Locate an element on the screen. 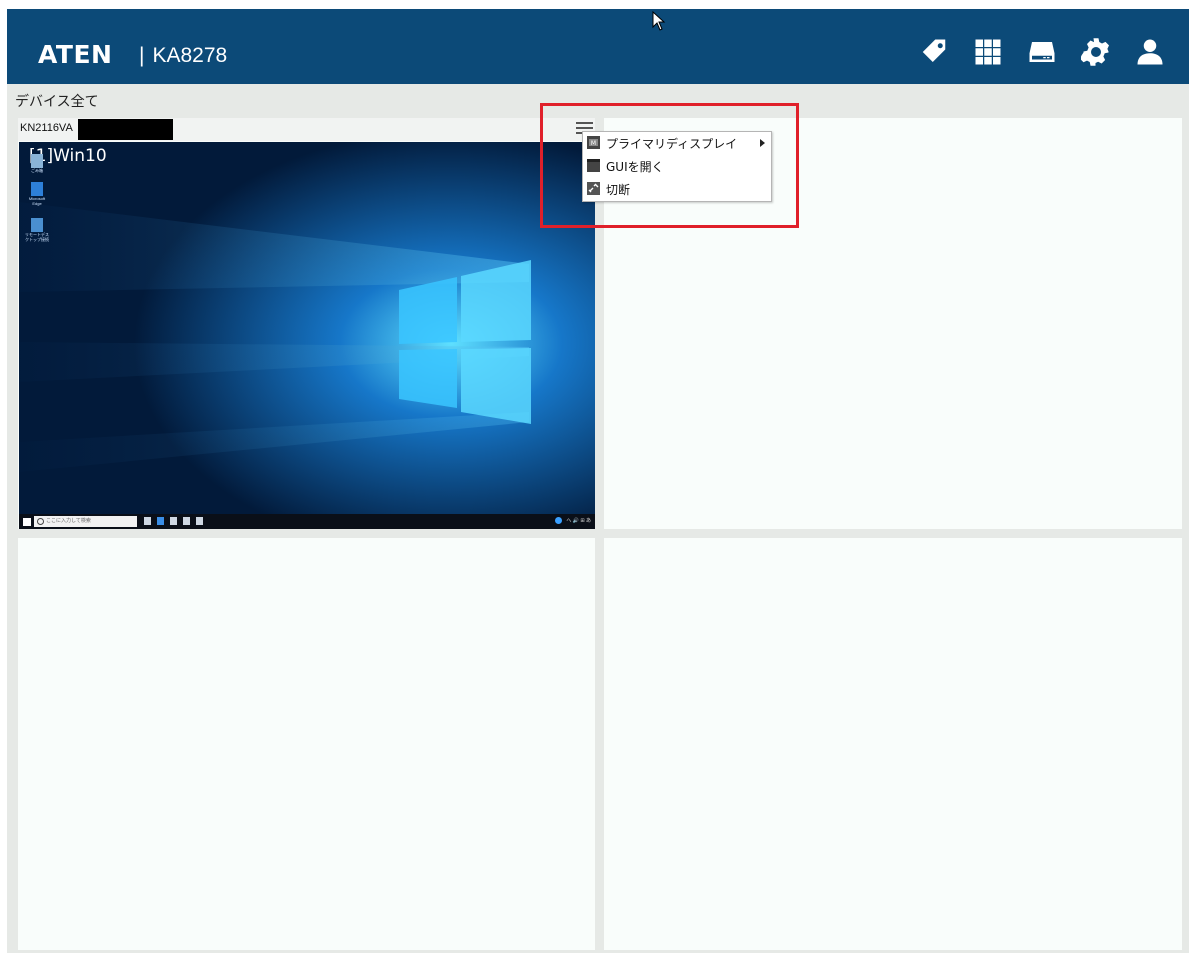 The width and height of the screenshot is (1192, 953). top-navbar: ATEN | KA8278 is located at coordinates (598, 46).